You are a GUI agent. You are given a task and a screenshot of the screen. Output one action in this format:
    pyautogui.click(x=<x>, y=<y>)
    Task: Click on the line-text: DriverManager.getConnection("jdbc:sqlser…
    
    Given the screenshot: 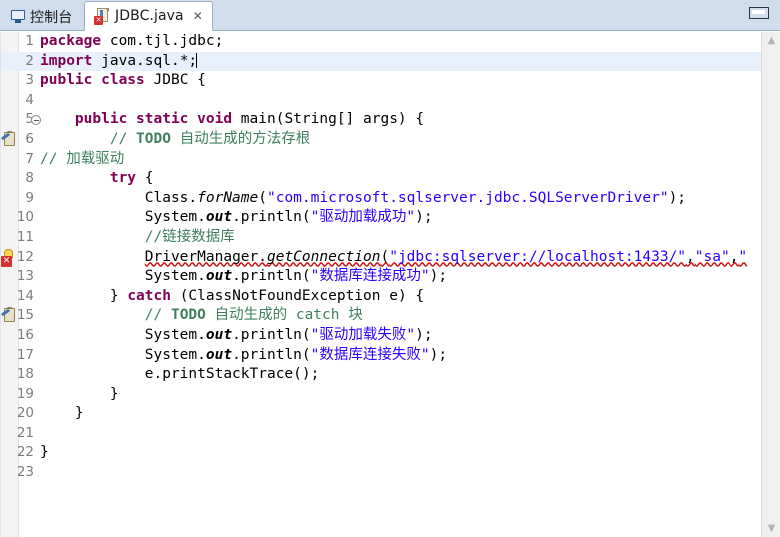 What is the action you would take?
    pyautogui.click(x=400, y=258)
    